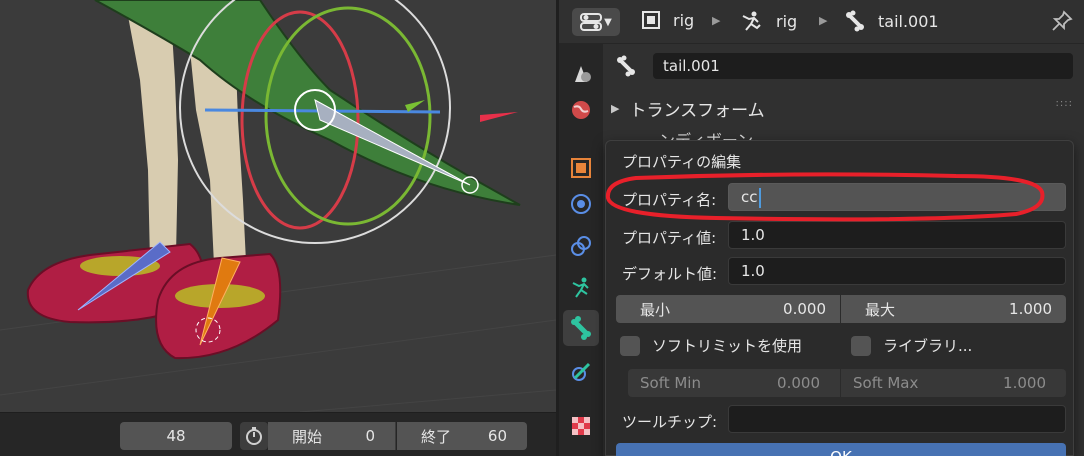  What do you see at coordinates (697, 110) in the screenshot?
I see `transform-label: トランスフォーム` at bounding box center [697, 110].